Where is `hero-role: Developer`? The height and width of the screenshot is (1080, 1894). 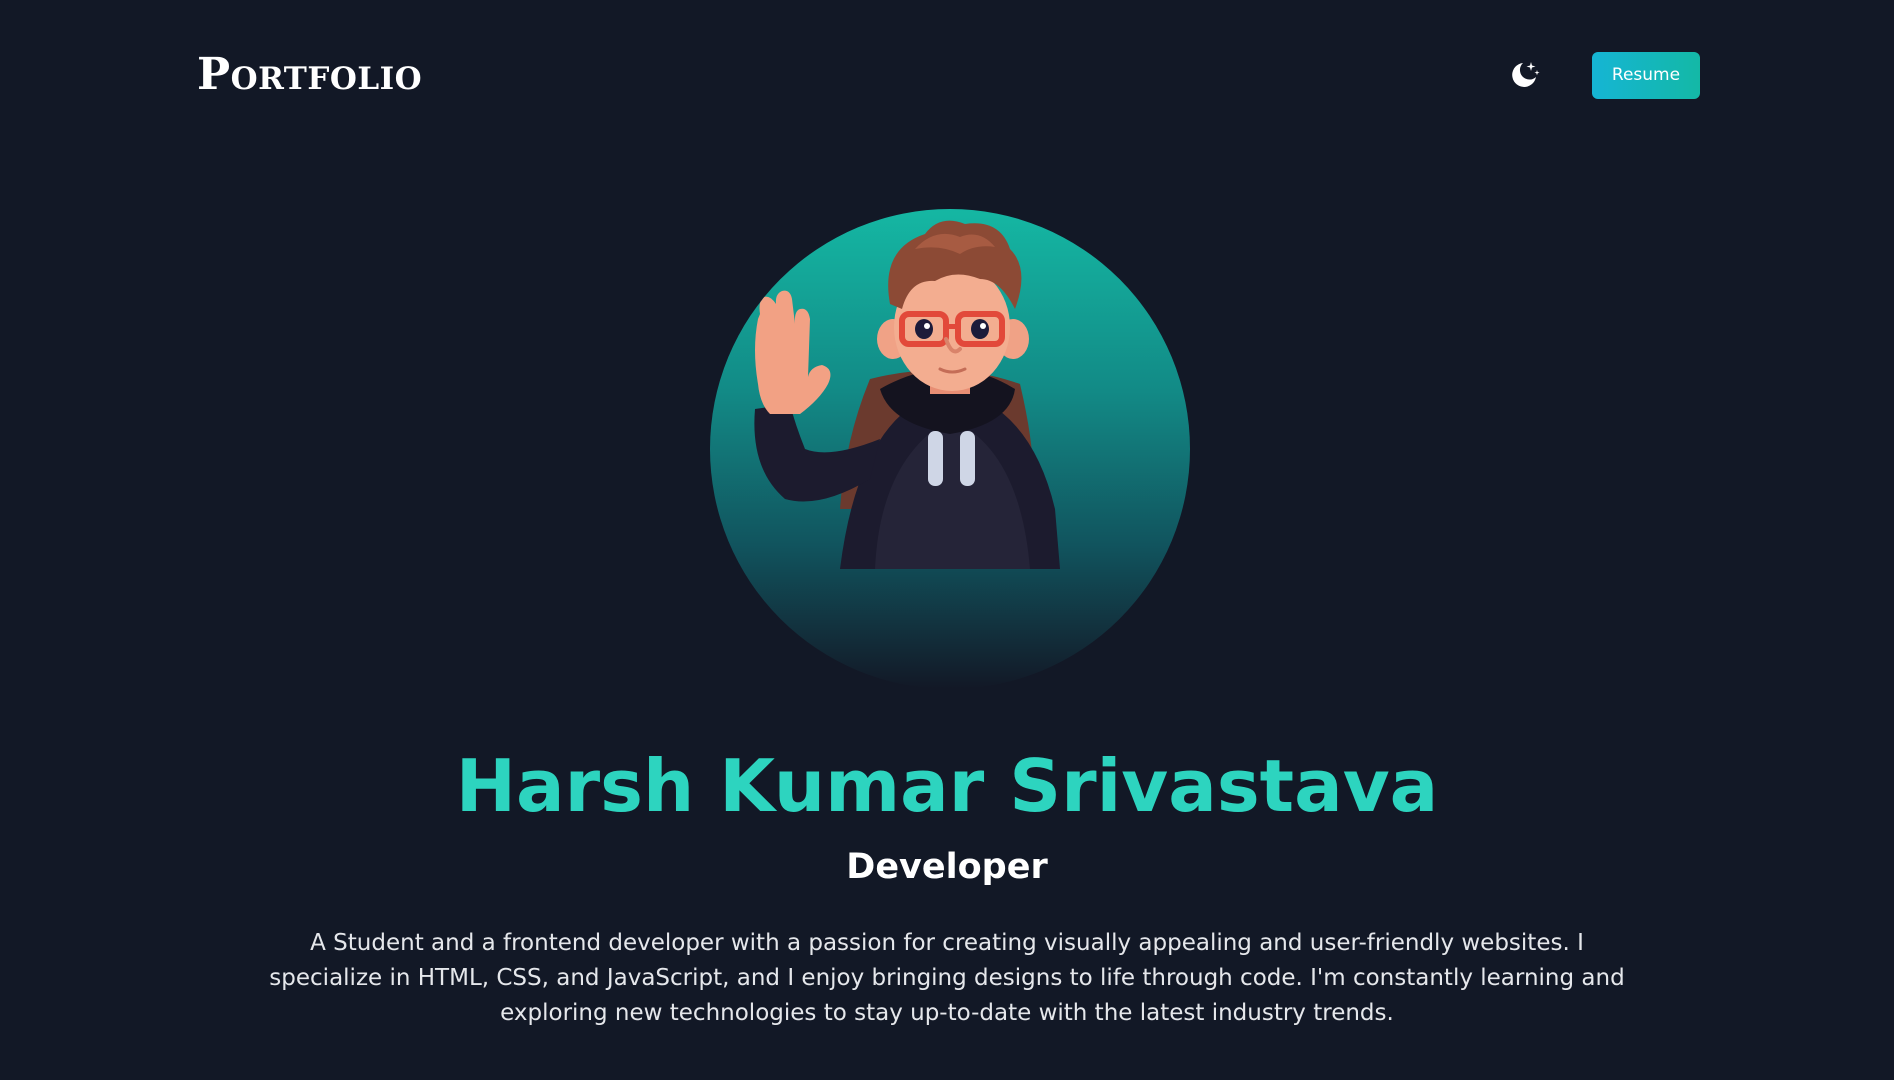
hero-role: Developer is located at coordinates (947, 867).